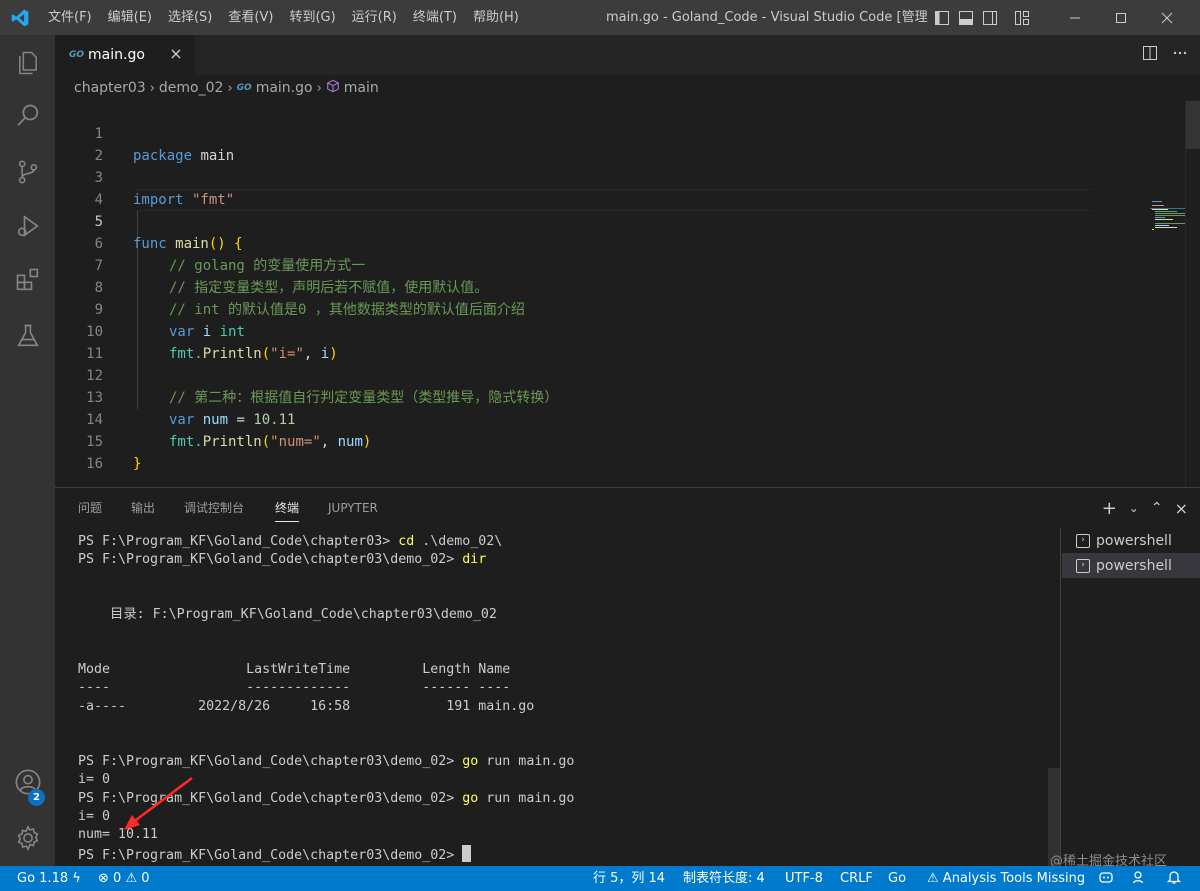  I want to click on new-terminal-icon: +, so click(1109, 508).